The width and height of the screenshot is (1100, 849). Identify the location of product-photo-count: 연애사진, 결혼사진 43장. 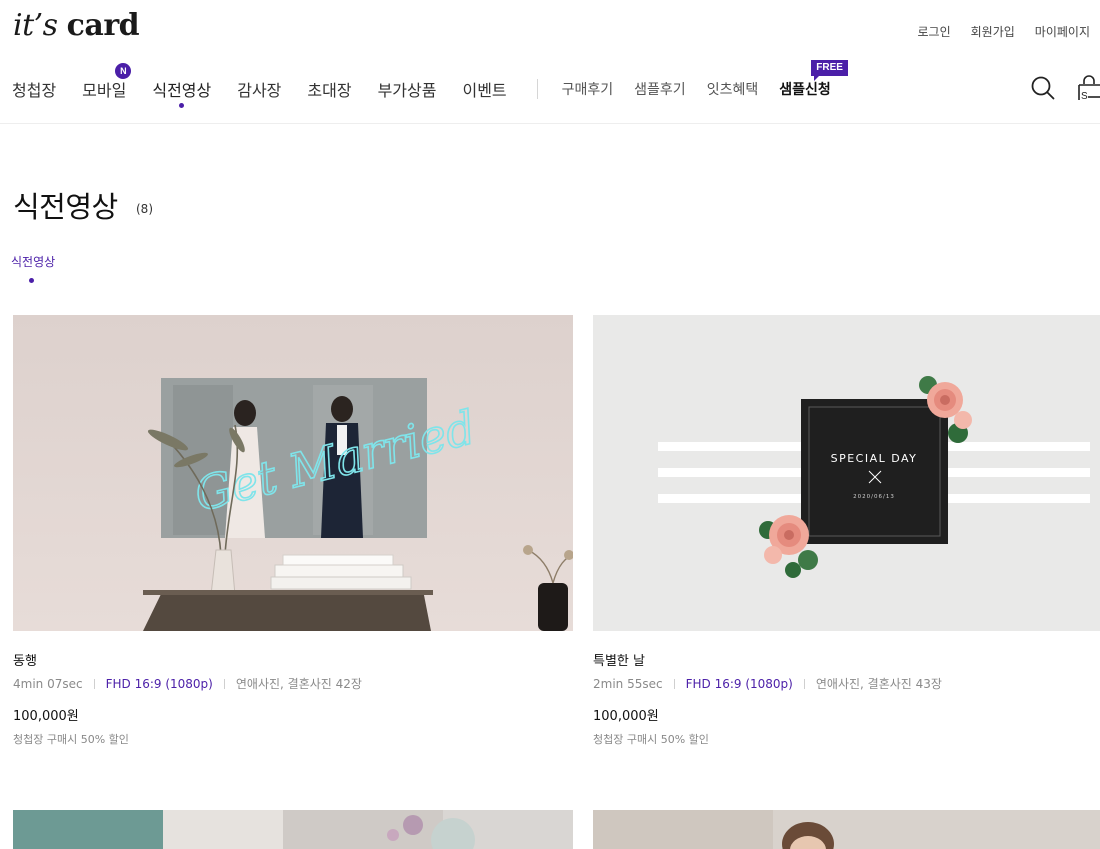
(878, 684).